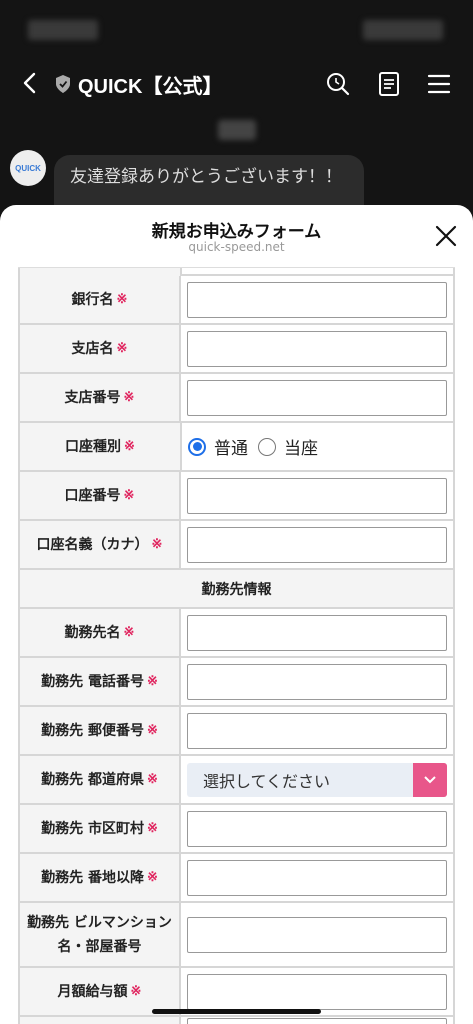  I want to click on table-row: 支店番号 ※, so click(236, 398).